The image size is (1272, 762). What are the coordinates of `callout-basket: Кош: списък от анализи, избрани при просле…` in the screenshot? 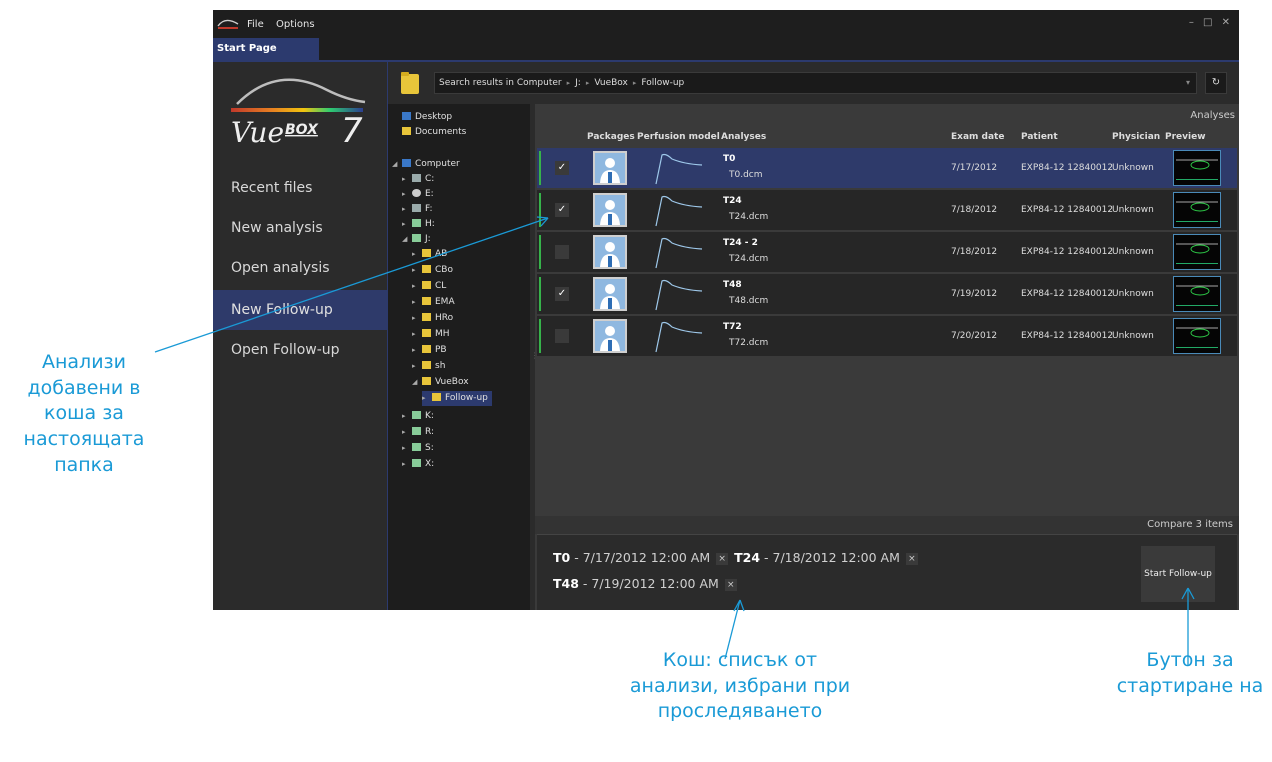 It's located at (740, 686).